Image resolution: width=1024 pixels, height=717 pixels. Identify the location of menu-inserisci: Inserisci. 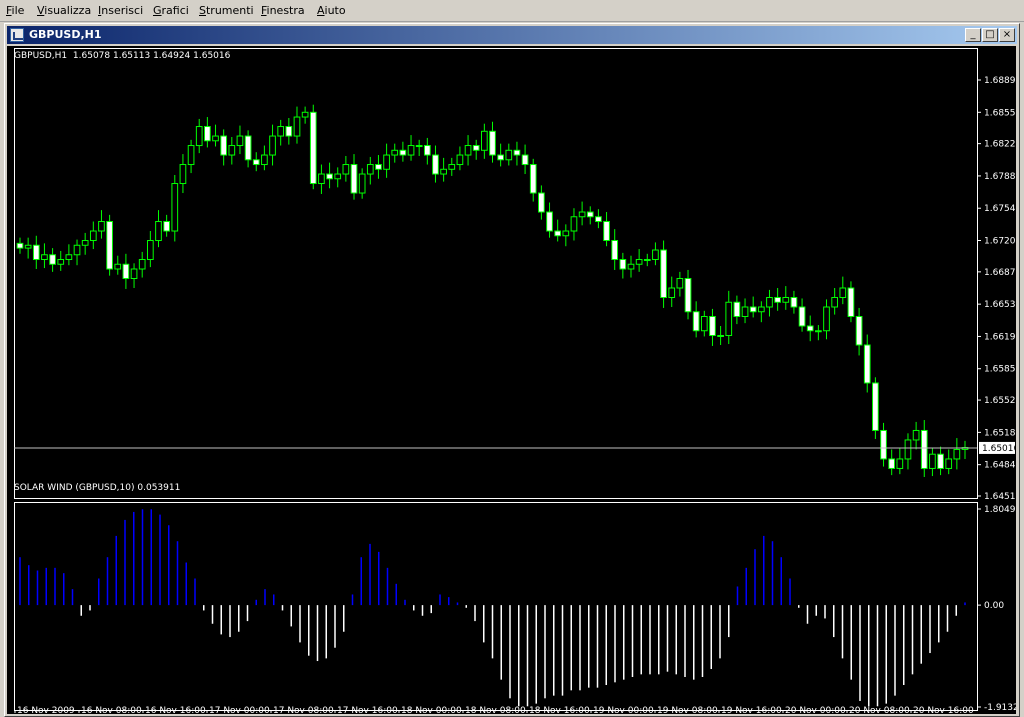
(120, 10).